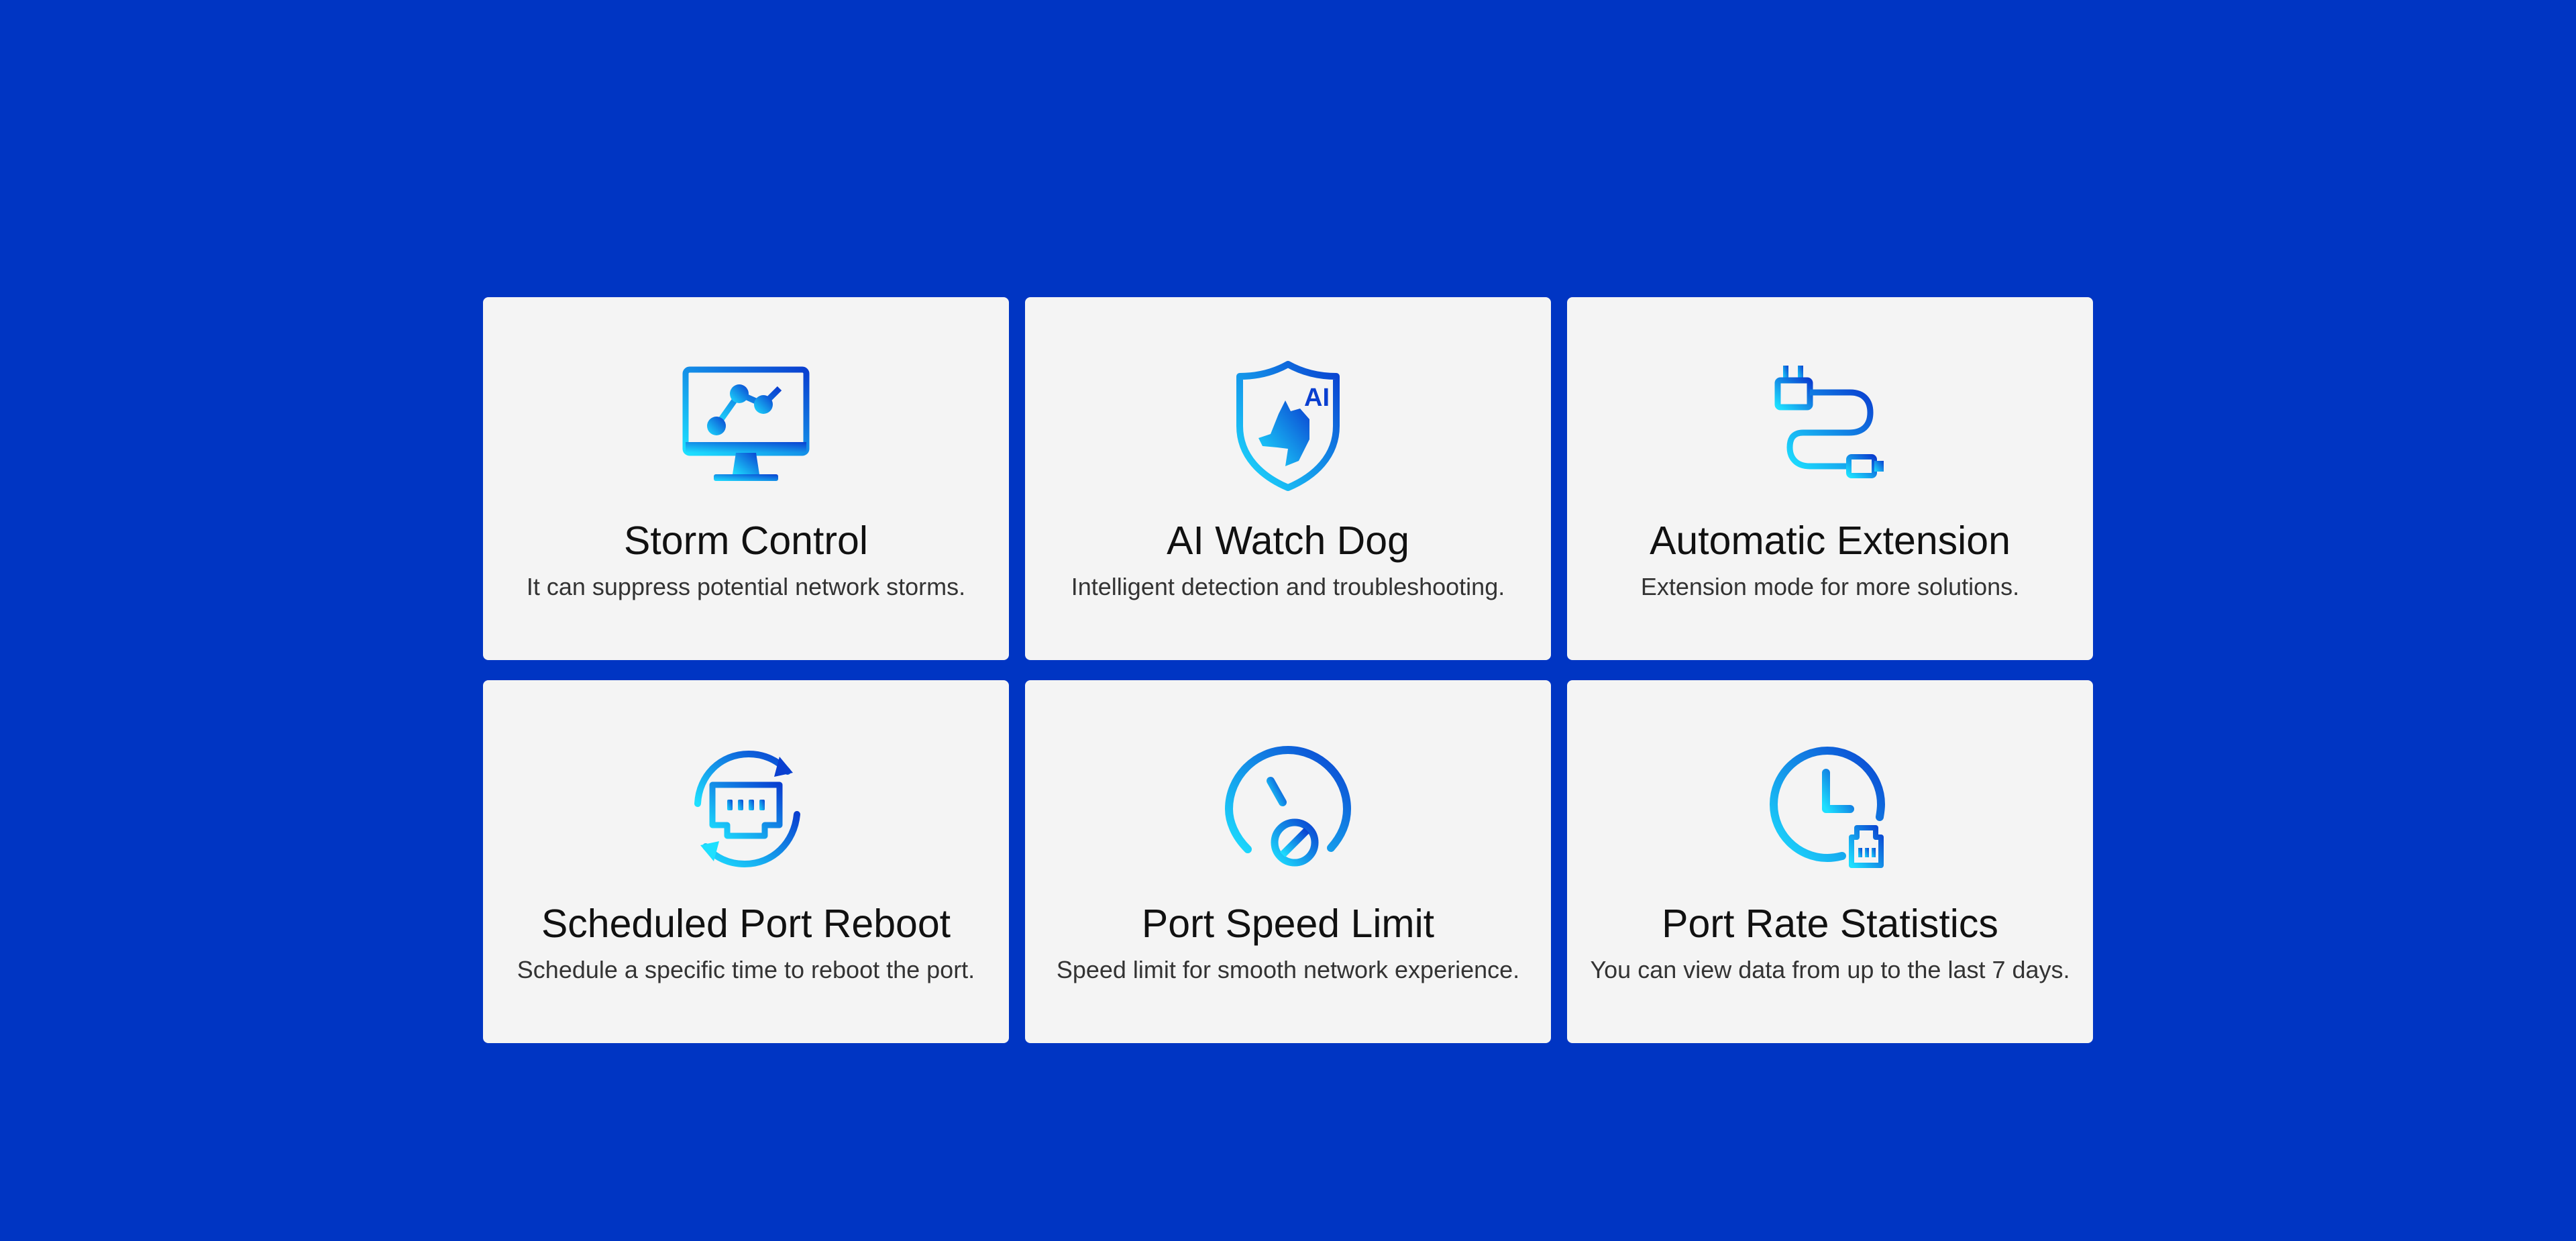 This screenshot has width=2576, height=1241. Describe the element at coordinates (1830, 924) in the screenshot. I see `feature-title: Port Rate Statistics` at that location.